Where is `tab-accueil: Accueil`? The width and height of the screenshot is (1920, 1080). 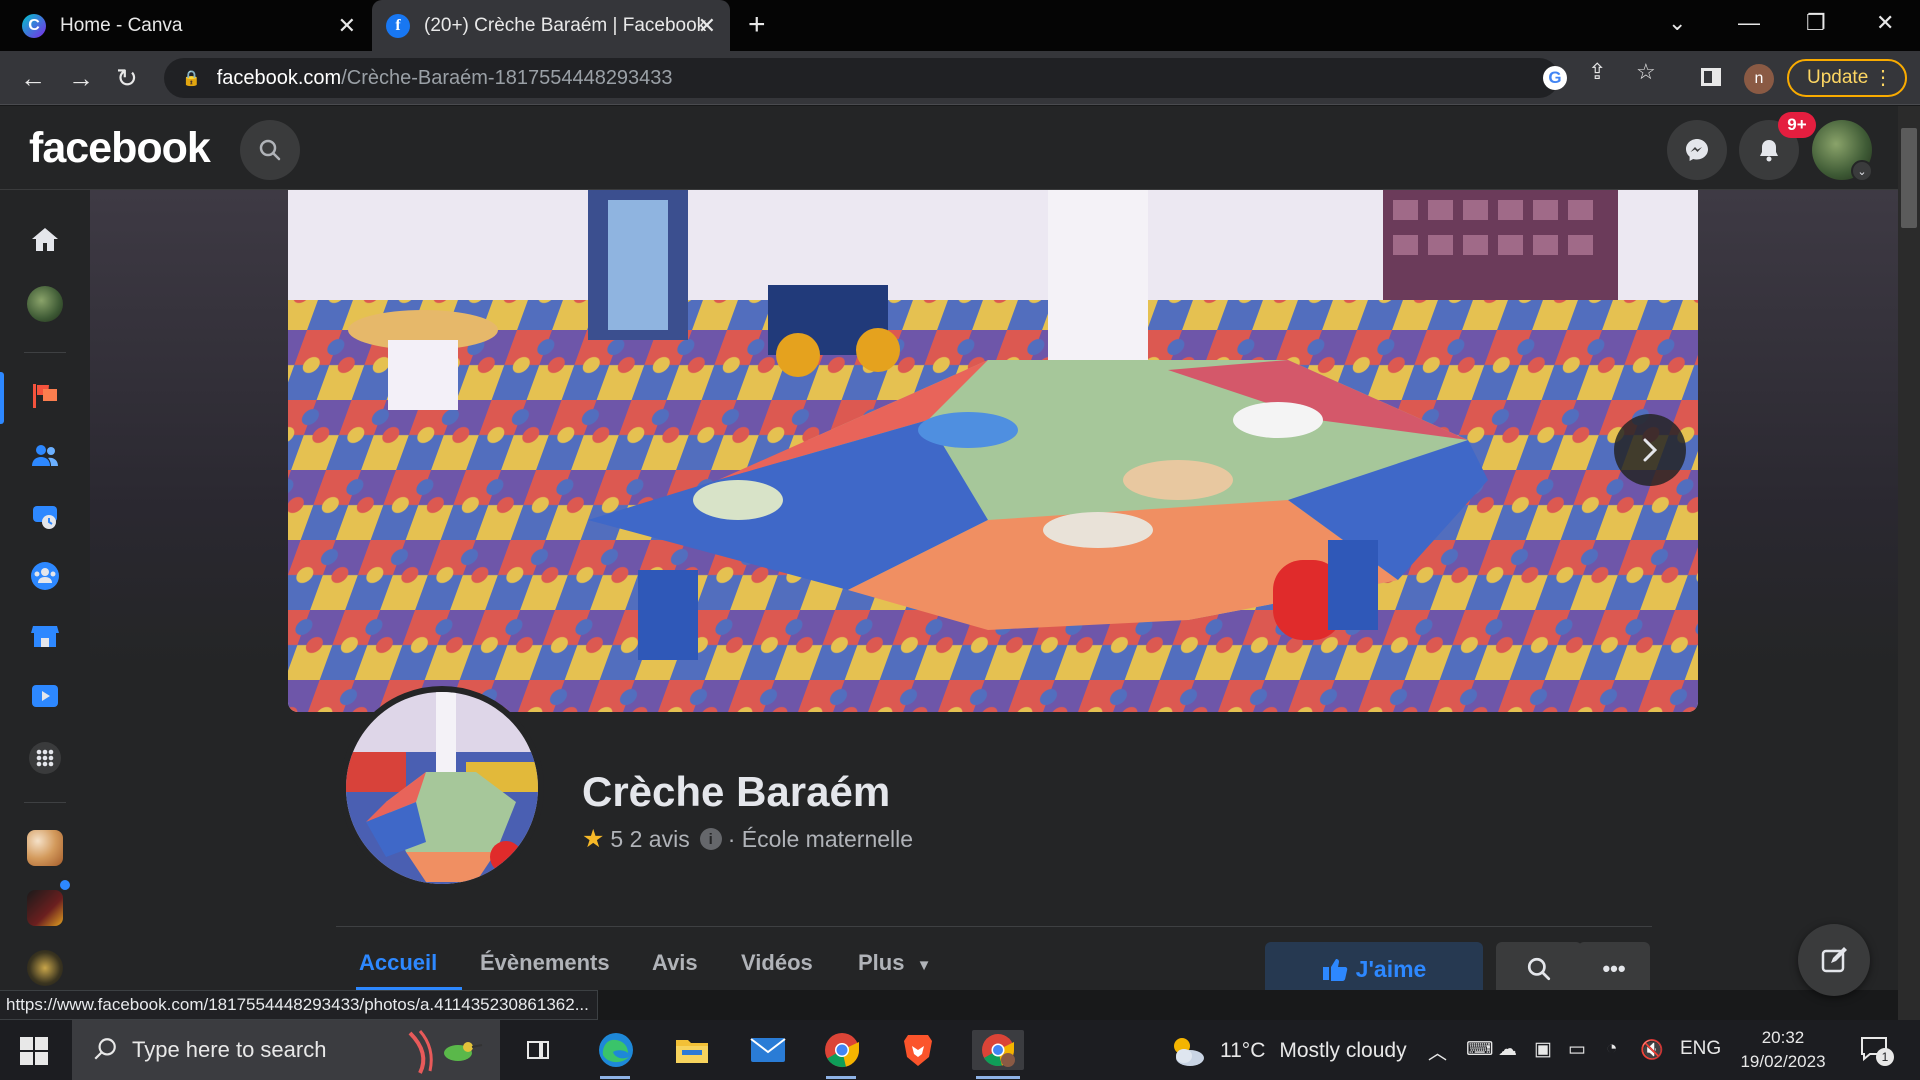 tab-accueil: Accueil is located at coordinates (398, 963).